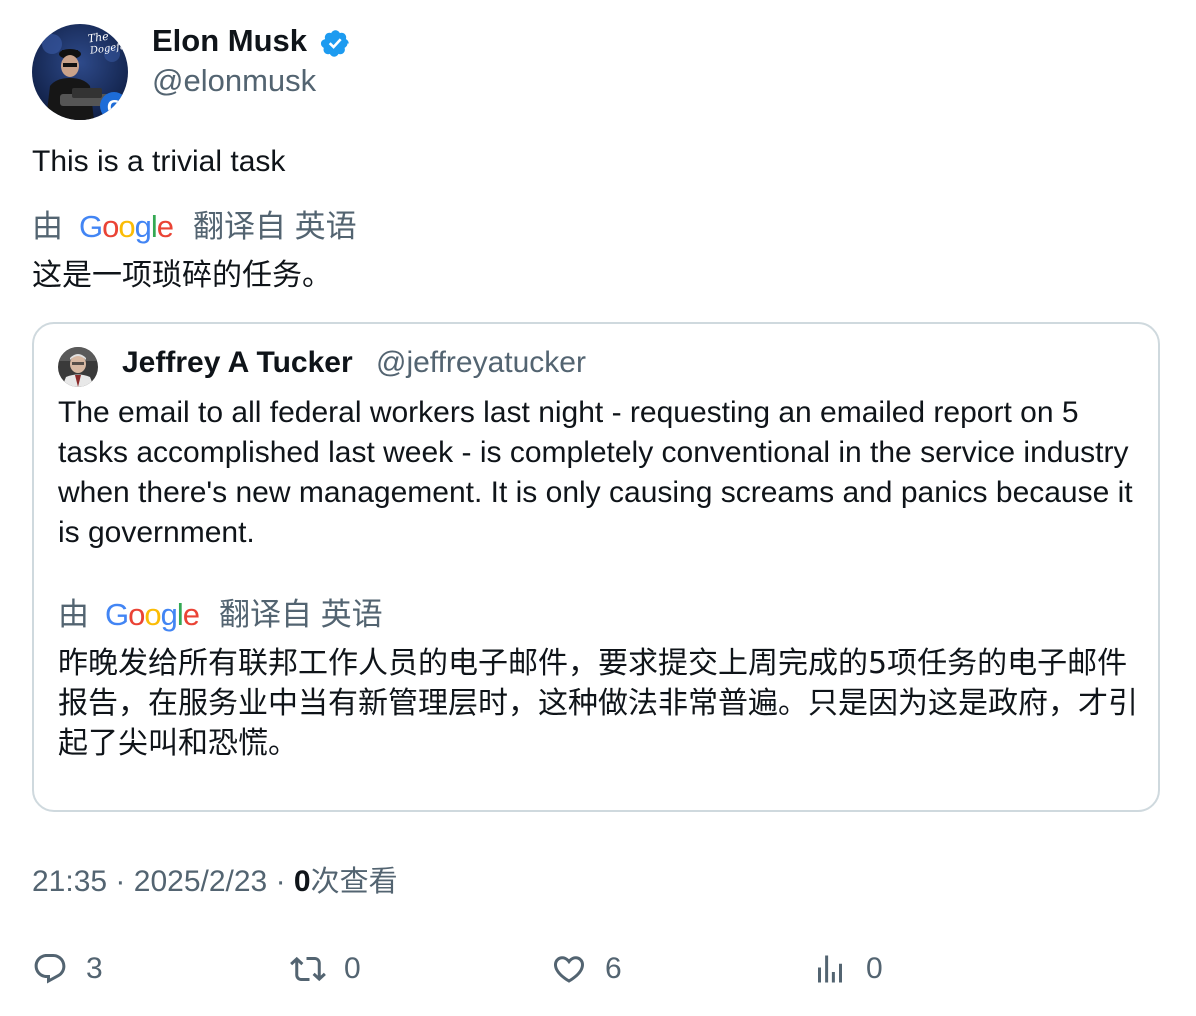 The height and width of the screenshot is (1016, 1196). Describe the element at coordinates (481, 363) in the screenshot. I see `quoted-author-handle: @jeffreyatucker` at that location.